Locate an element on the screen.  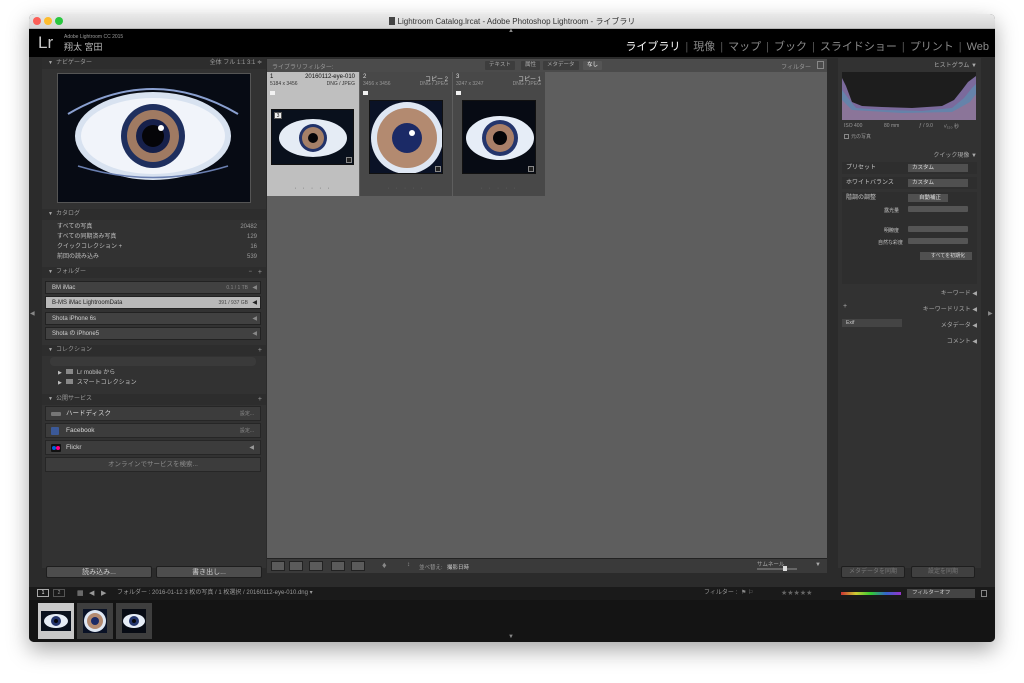
filter-tab-metadata: メタデータ is located at coordinates (561, 65).